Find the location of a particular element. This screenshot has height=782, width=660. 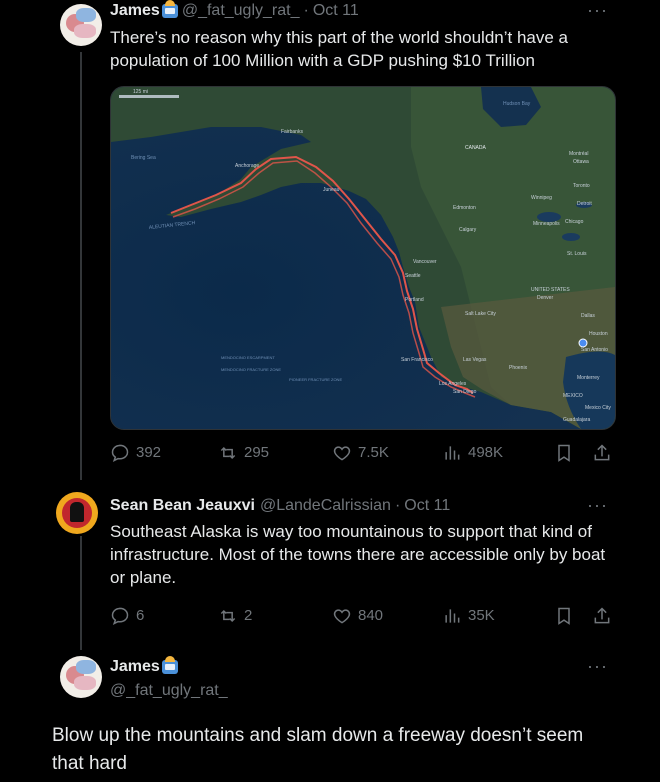

tweet-header: James @_fat_ugly_rat_ · Oct 11 is located at coordinates (234, 10).